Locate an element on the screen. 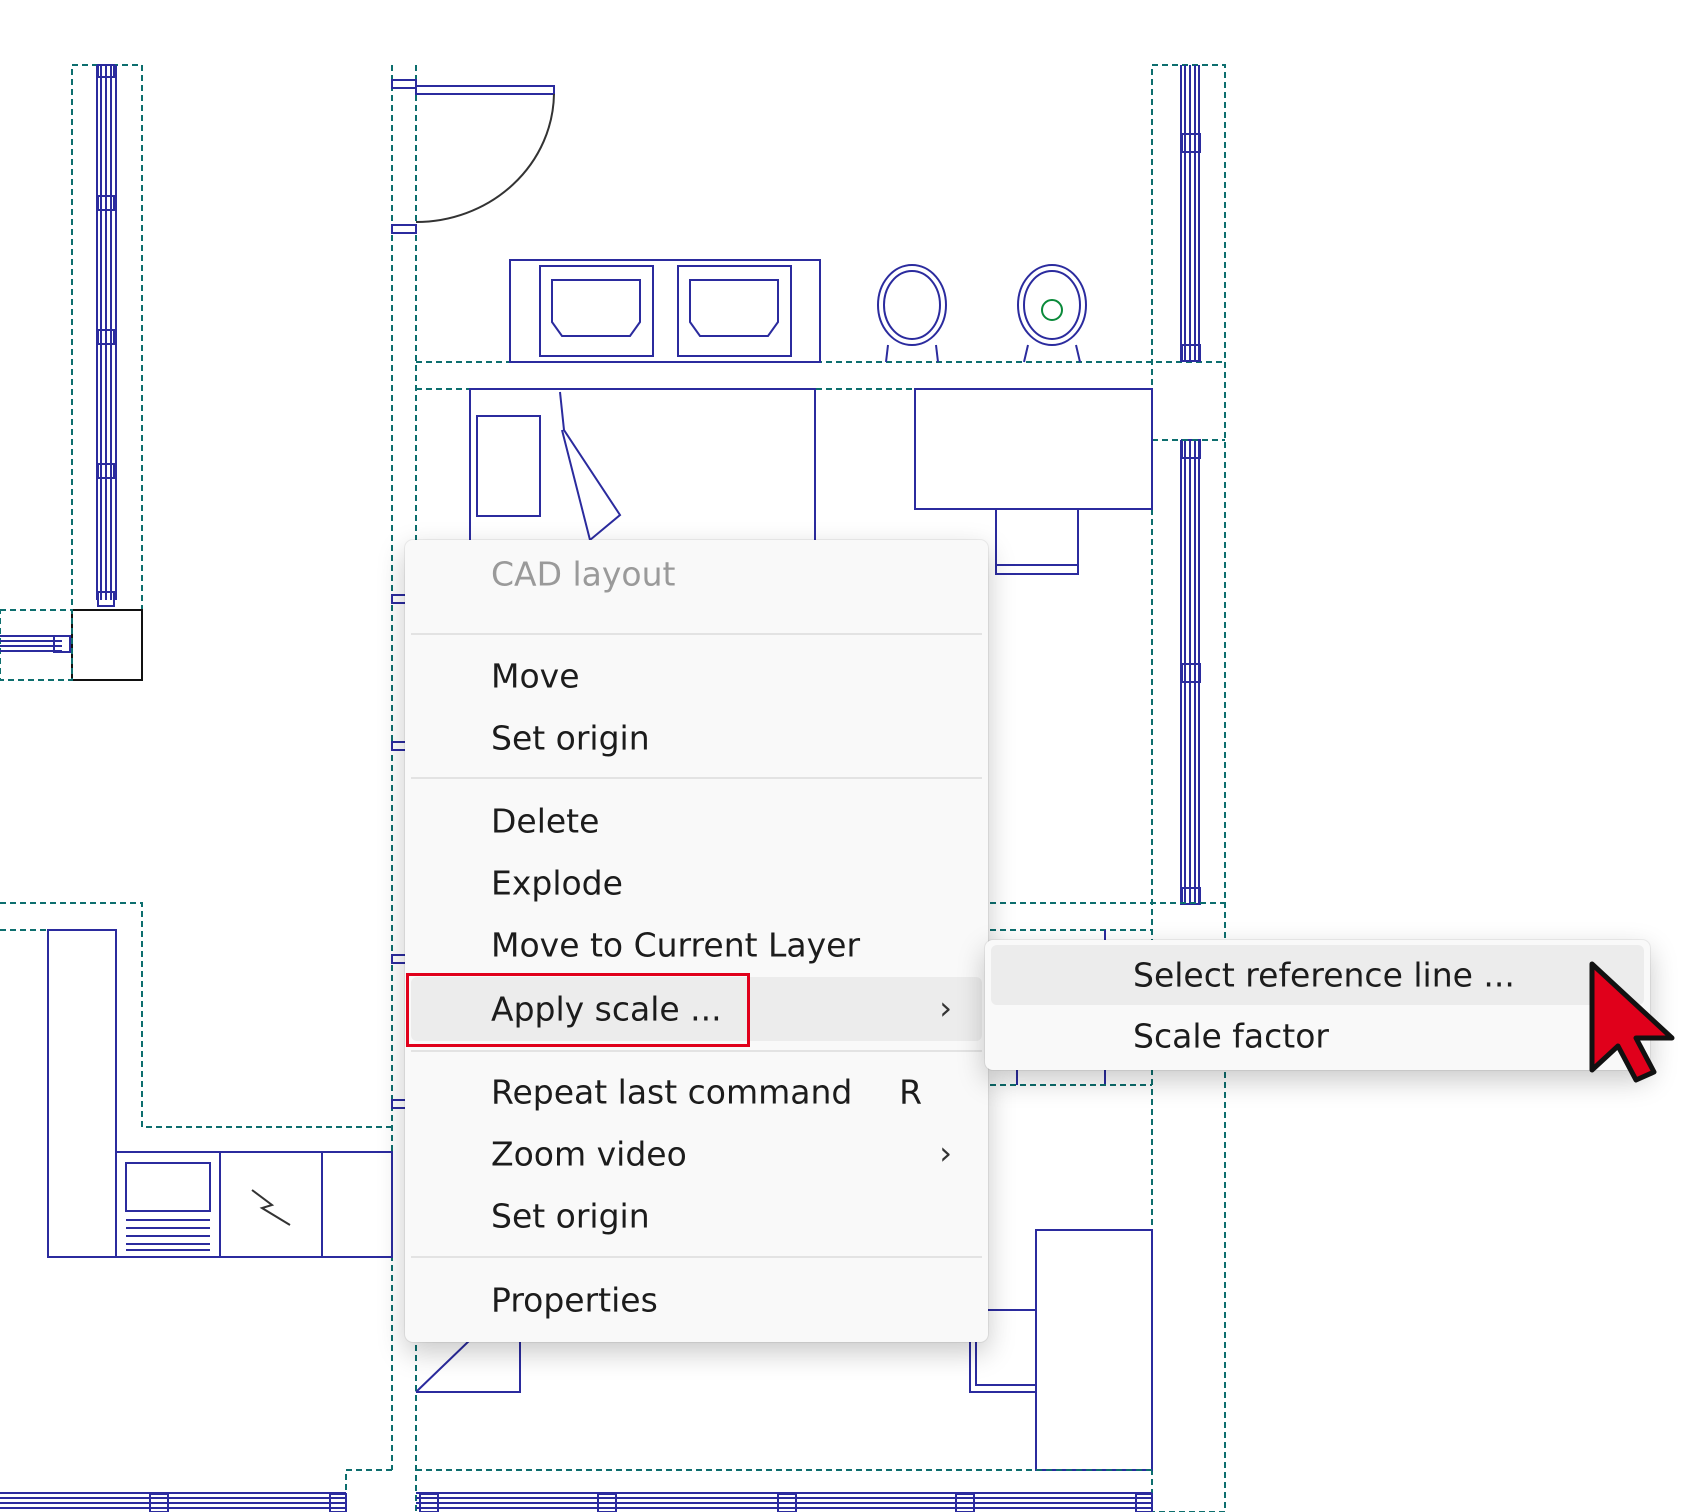 This screenshot has height=1512, width=1695. scale-submenu: Select reference line ... Scale factor is located at coordinates (1317, 1005).